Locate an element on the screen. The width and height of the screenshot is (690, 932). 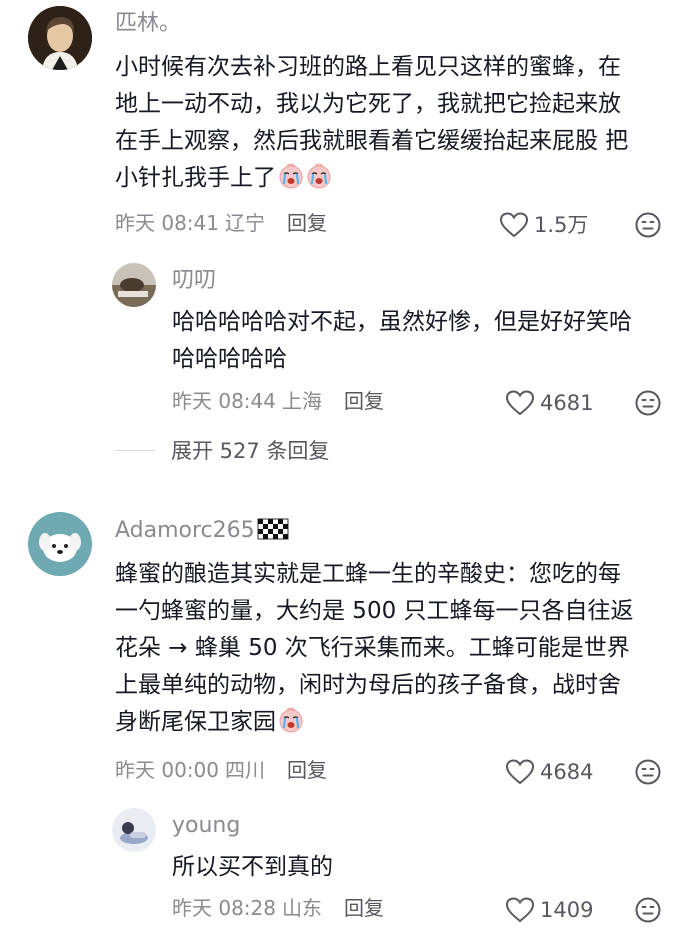
like-count: 1409 is located at coordinates (567, 910).